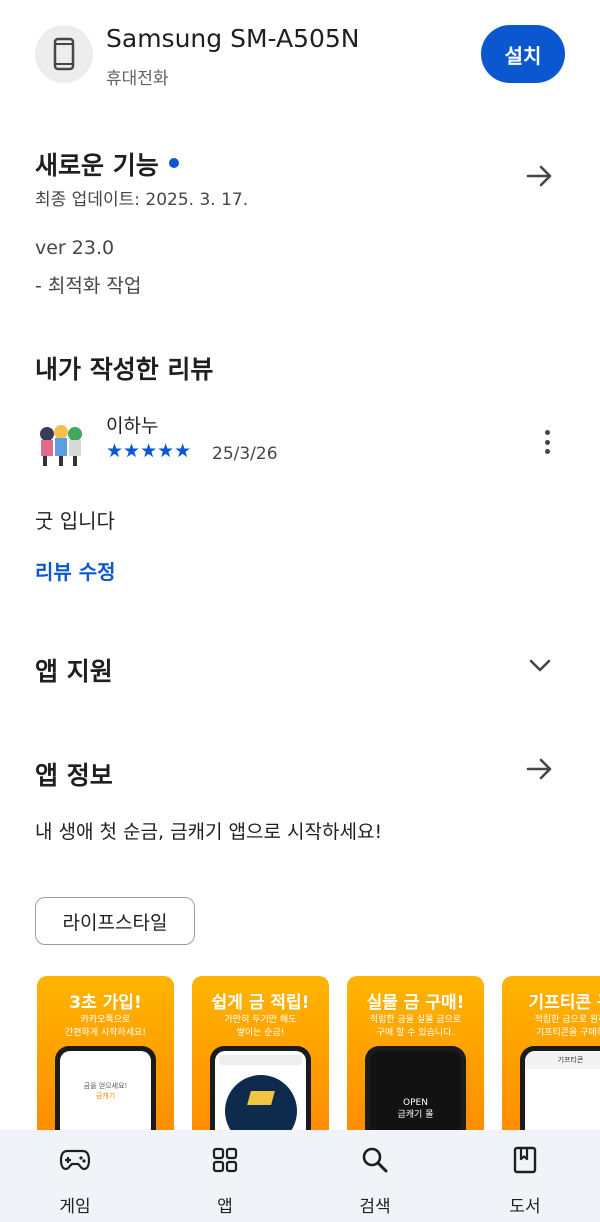  Describe the element at coordinates (300, 55) in the screenshot. I see `device-row: Samsung SM-A505N 휴대전화 설치` at that location.